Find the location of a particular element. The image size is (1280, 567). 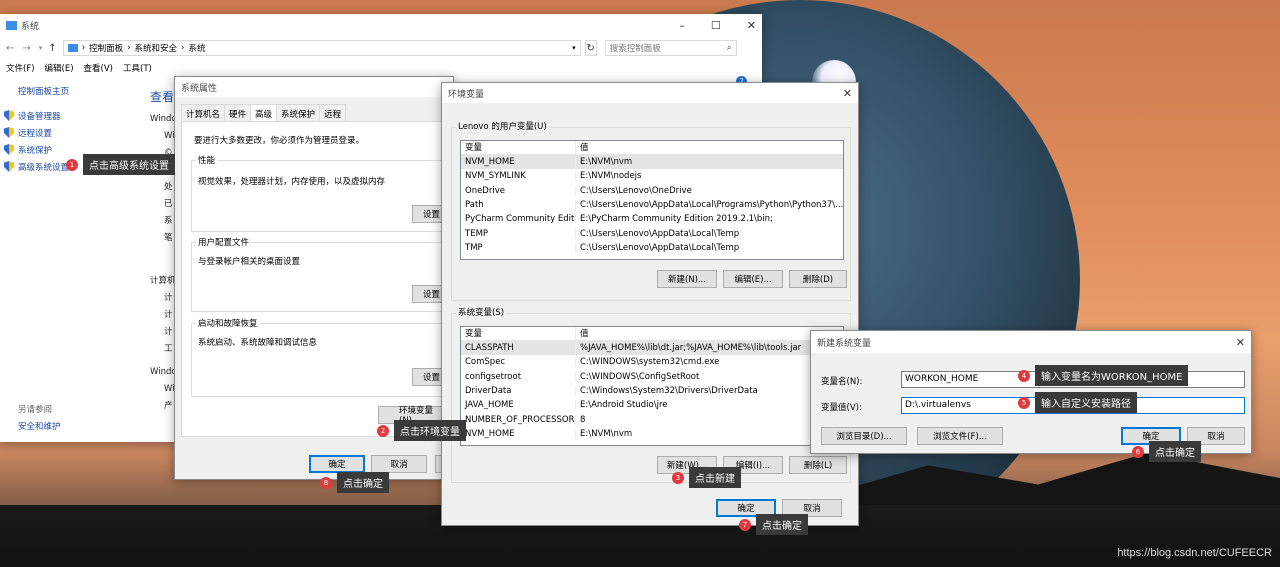

address-dropdown-icon: ▾ is located at coordinates (574, 48).